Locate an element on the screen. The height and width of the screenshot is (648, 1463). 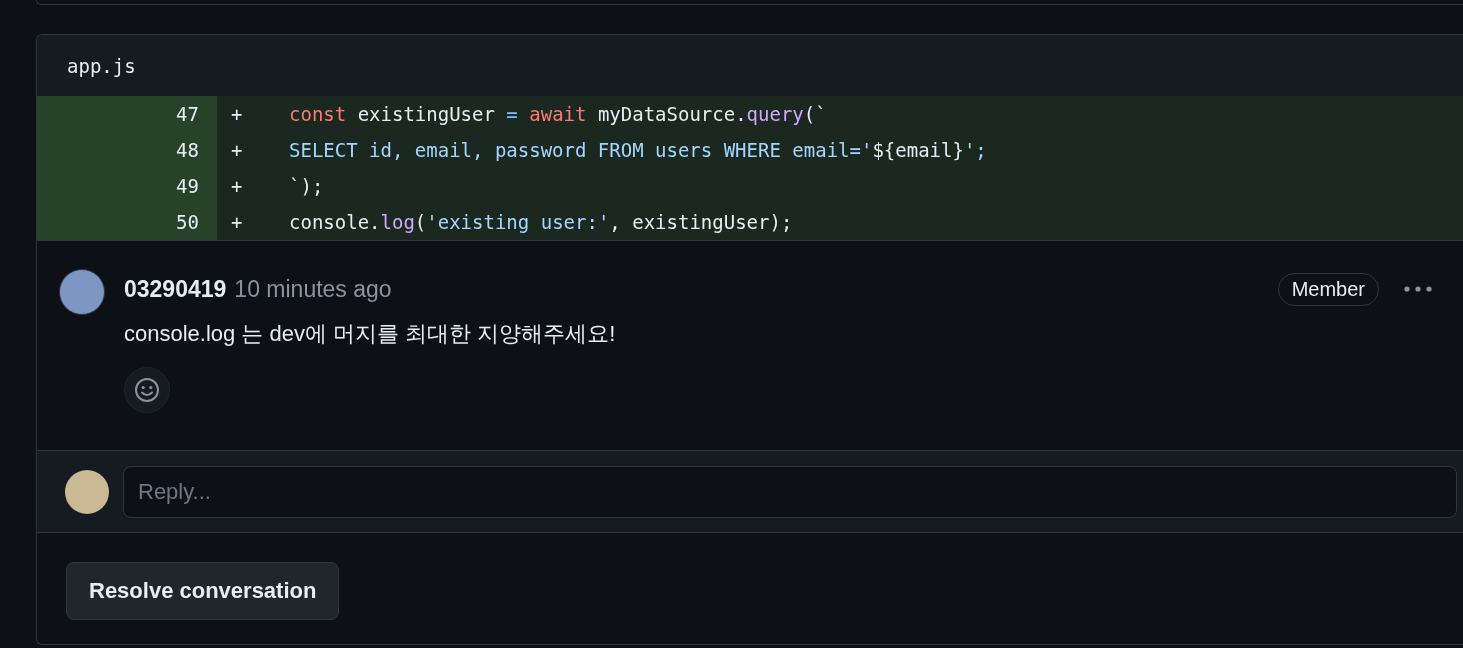
comment-text: console.log 는 dev에 머지를 최대한 지양해주세요! is located at coordinates (370, 334).